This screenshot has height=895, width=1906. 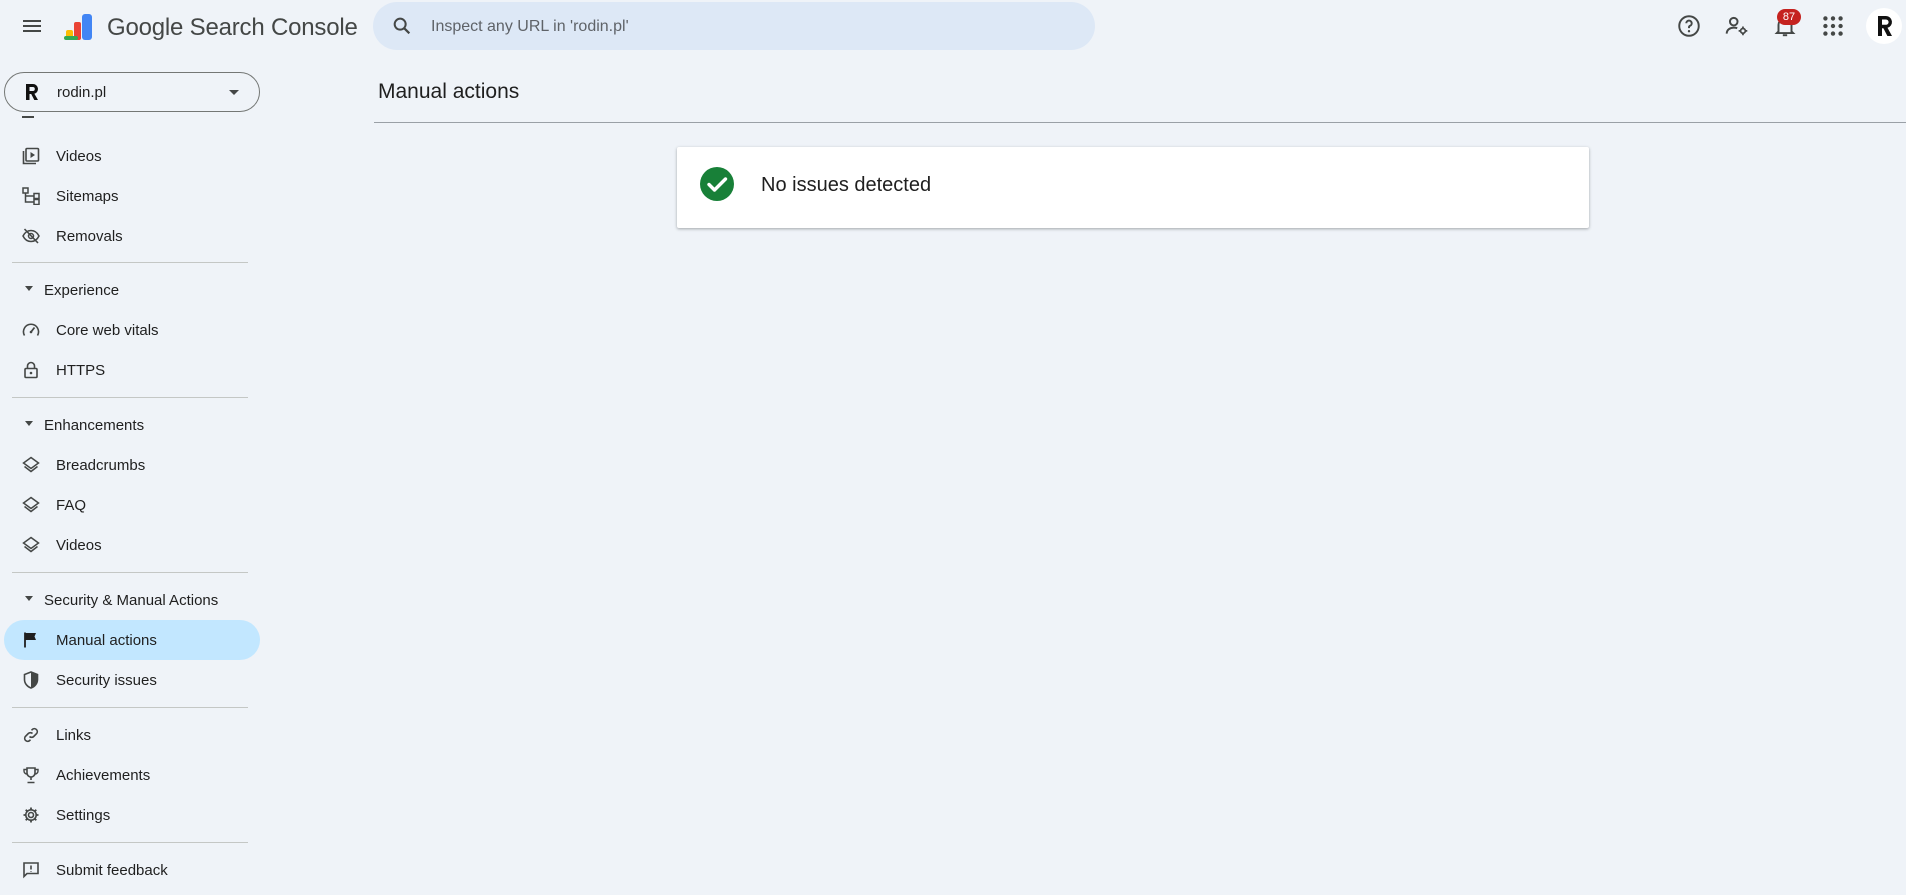 What do you see at coordinates (106, 680) in the screenshot?
I see `sidebar-item-label: Security issues` at bounding box center [106, 680].